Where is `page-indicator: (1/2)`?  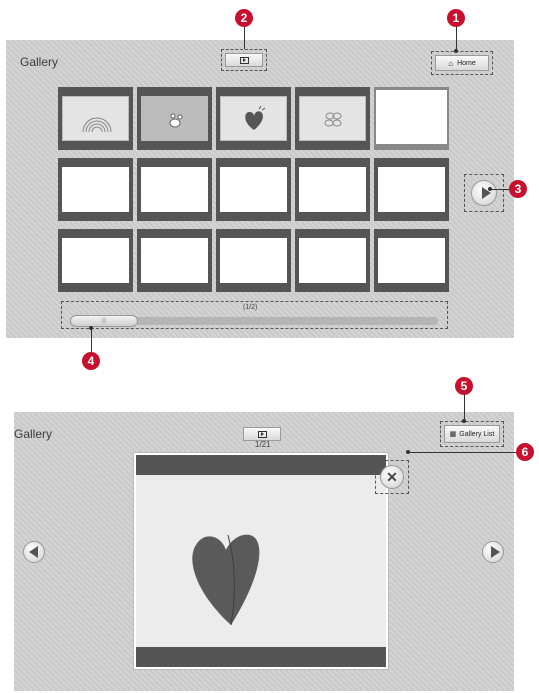 page-indicator: (1/2) is located at coordinates (250, 307).